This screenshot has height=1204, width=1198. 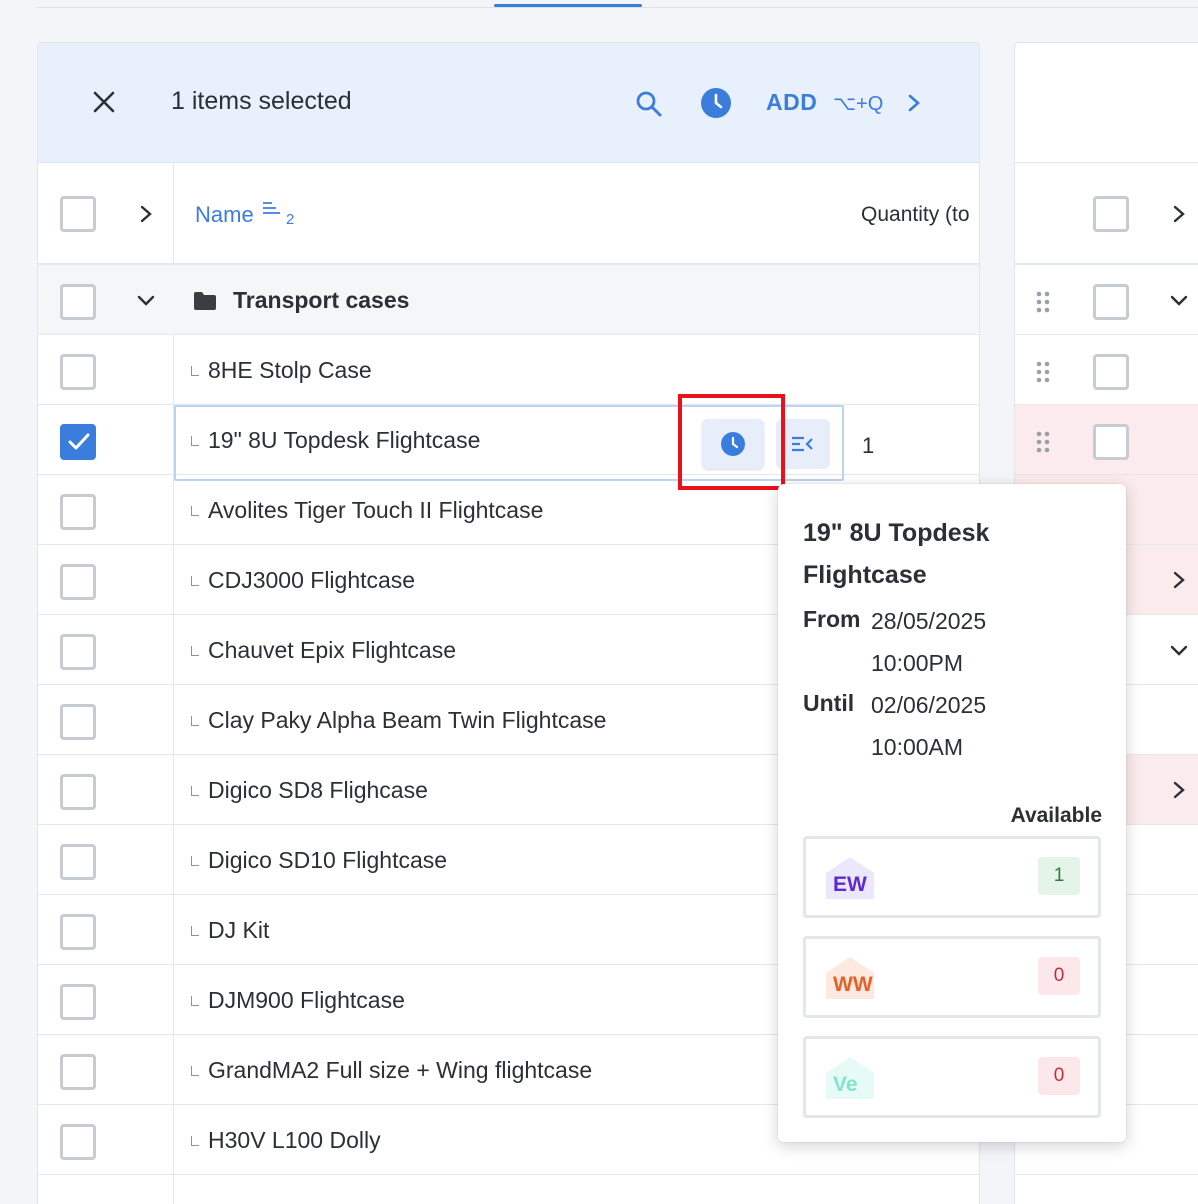 I want to click on until-time: 10:00AM, so click(x=917, y=747).